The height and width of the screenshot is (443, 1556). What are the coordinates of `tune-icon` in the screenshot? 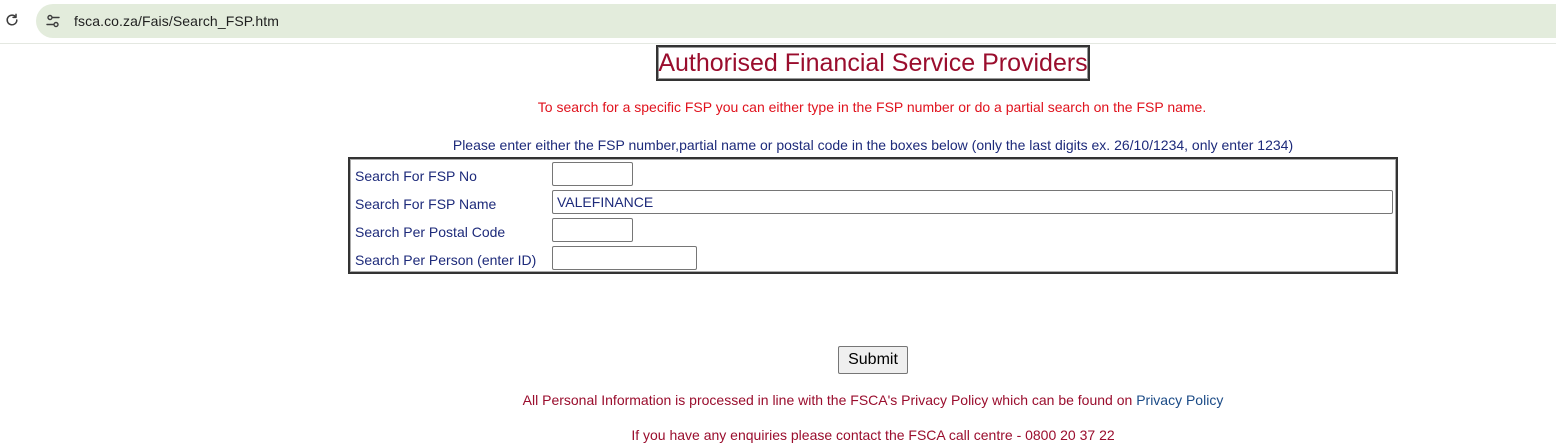 It's located at (53, 21).